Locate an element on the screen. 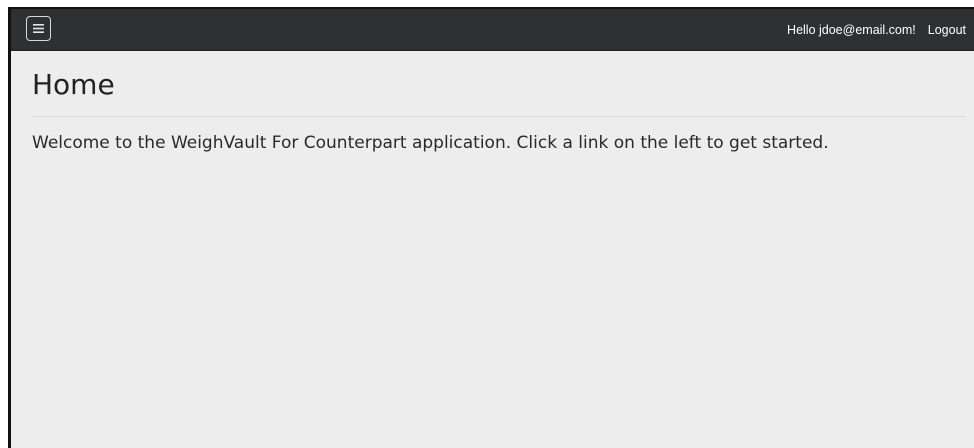 The height and width of the screenshot is (448, 974). menu-toggle-button is located at coordinates (38, 28).